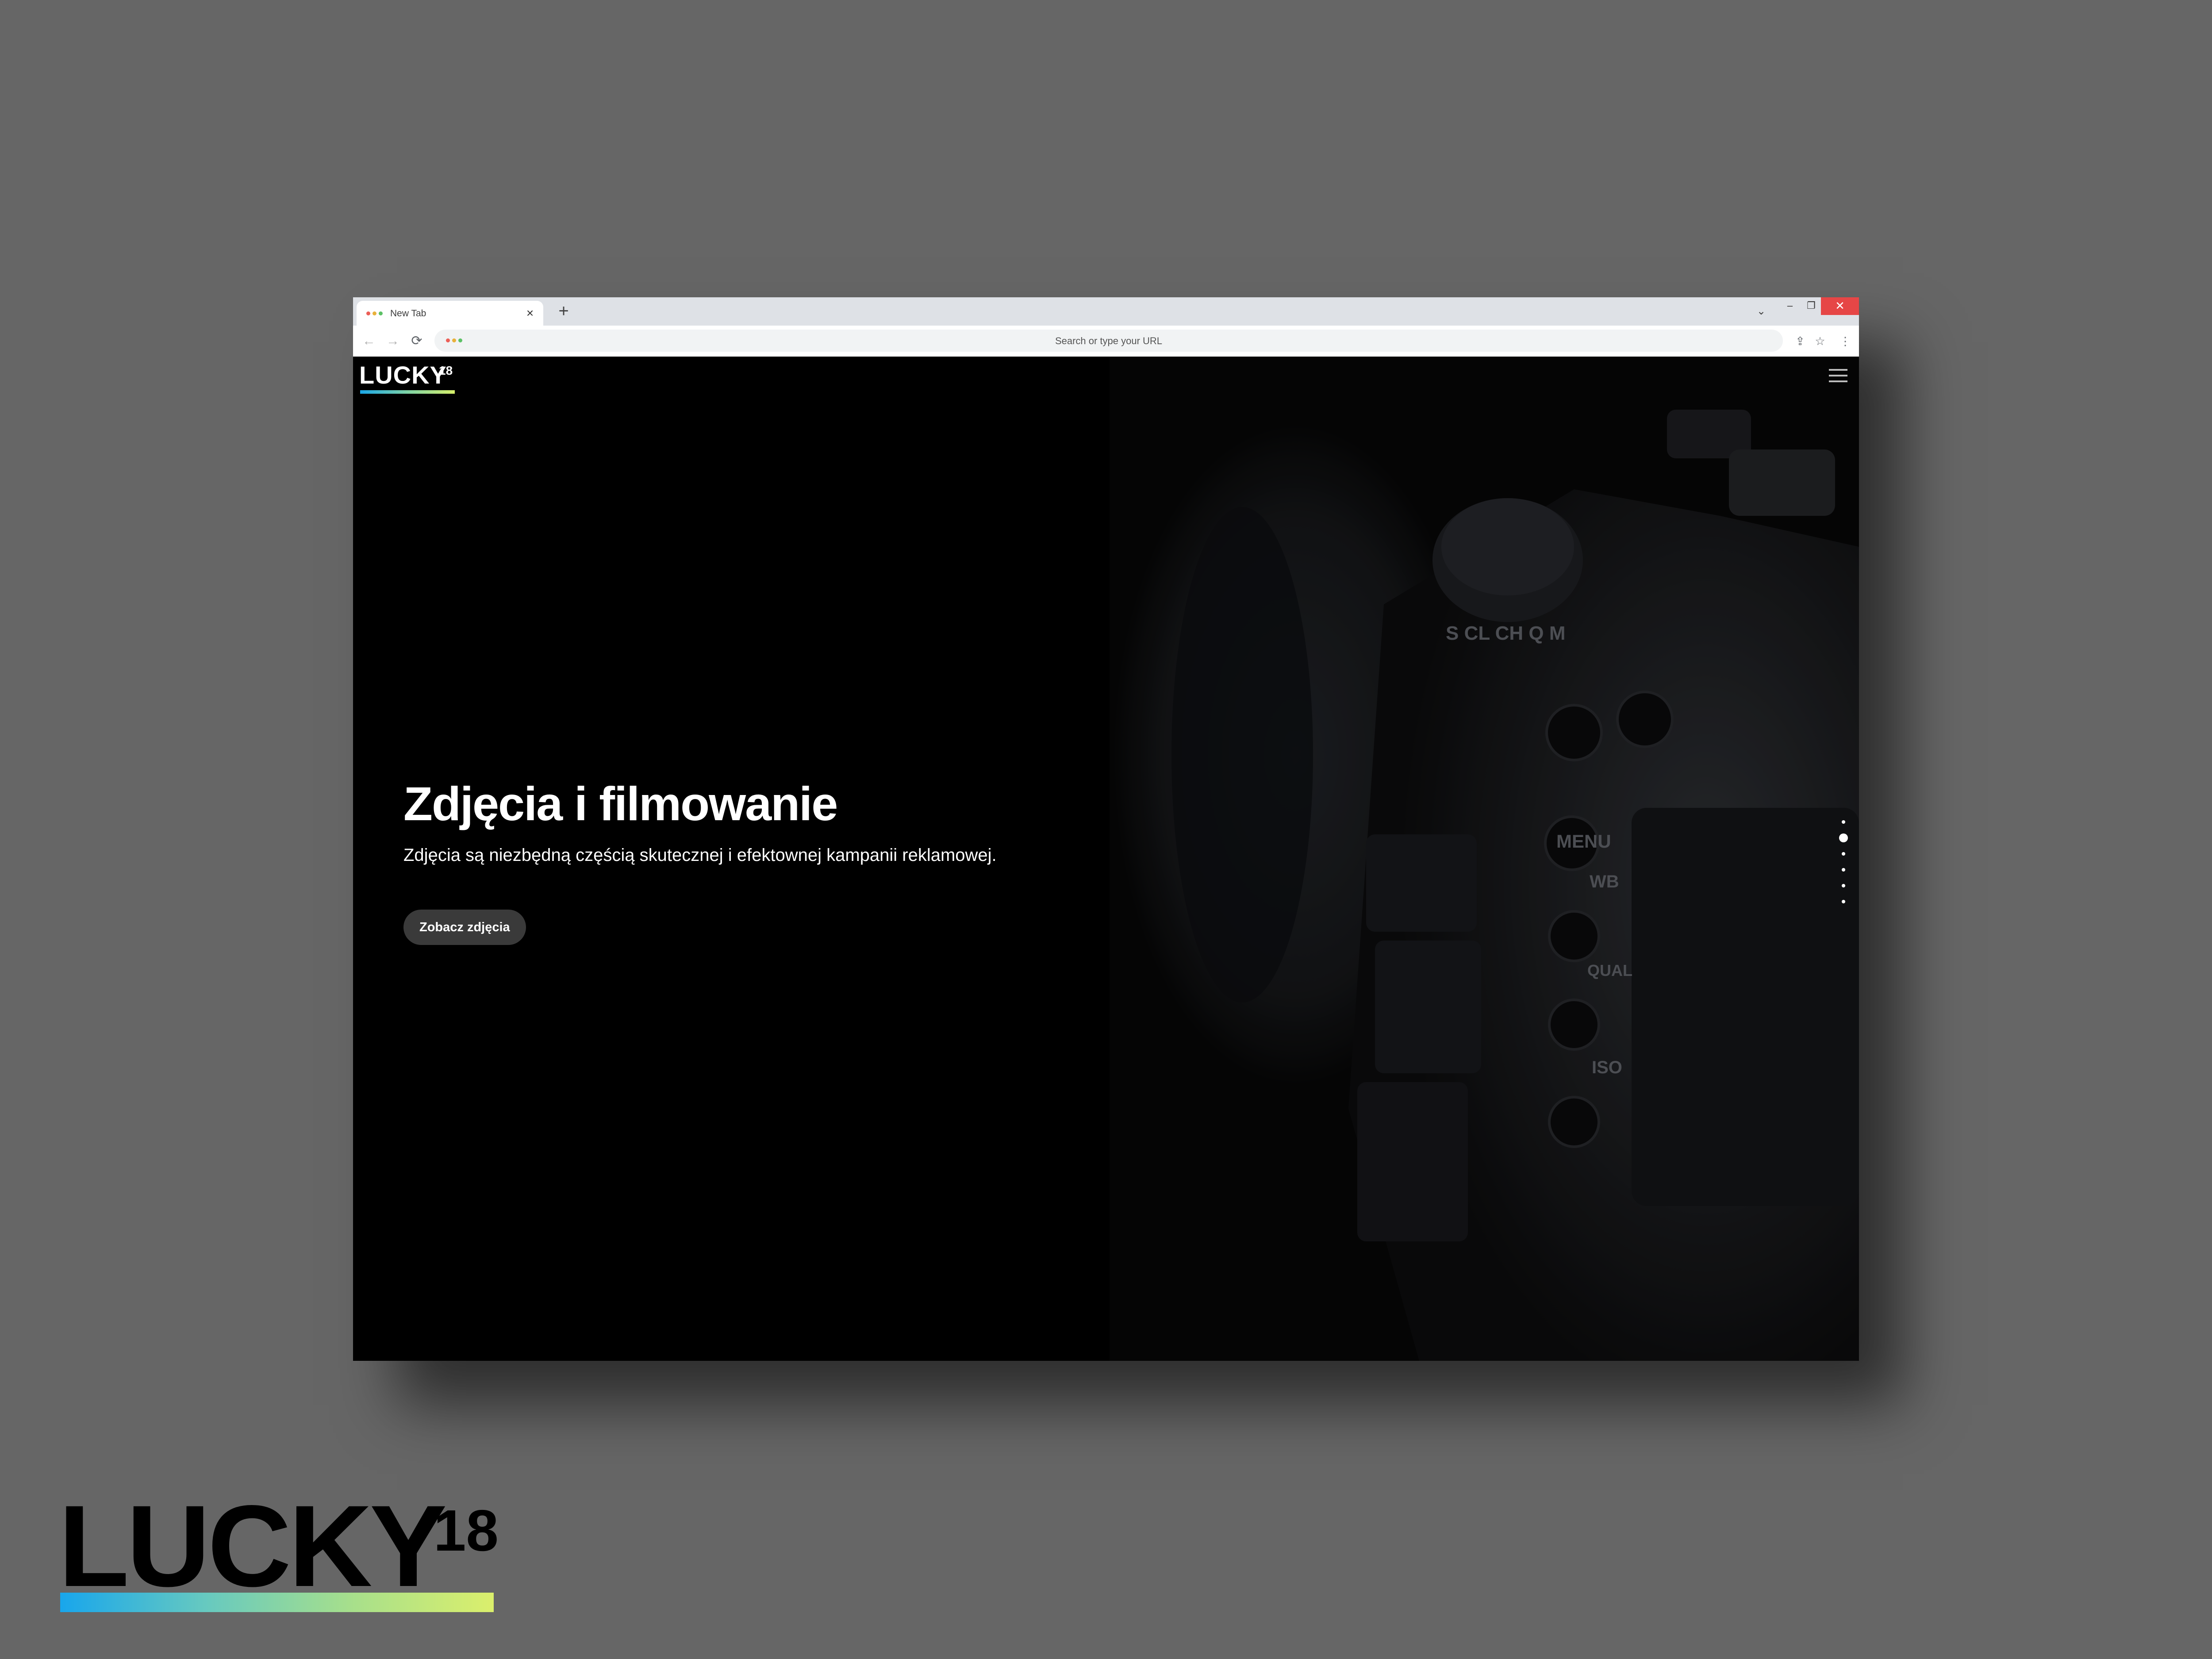 Image resolution: width=2212 pixels, height=1659 pixels. Describe the element at coordinates (563, 311) in the screenshot. I see `new-tab-button: +` at that location.